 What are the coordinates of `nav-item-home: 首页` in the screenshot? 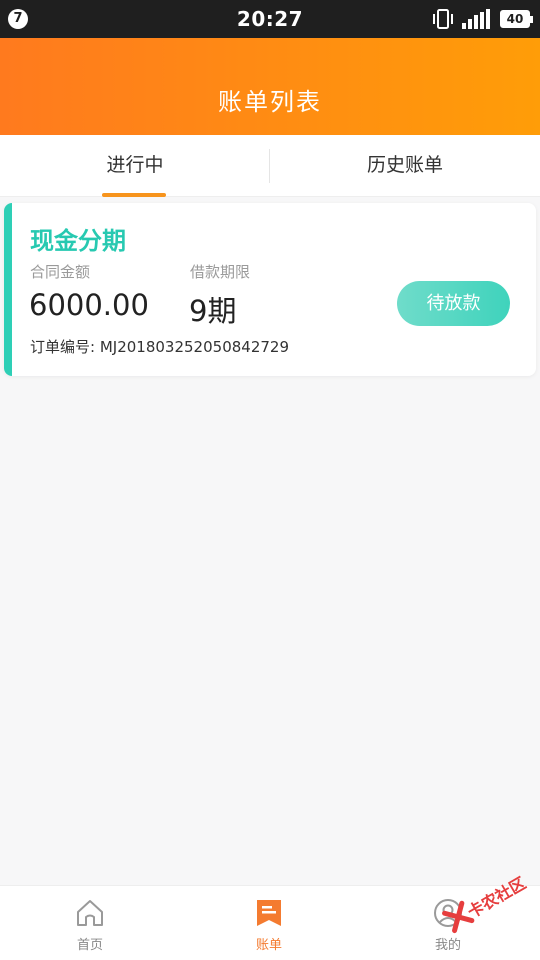 It's located at (90, 923).